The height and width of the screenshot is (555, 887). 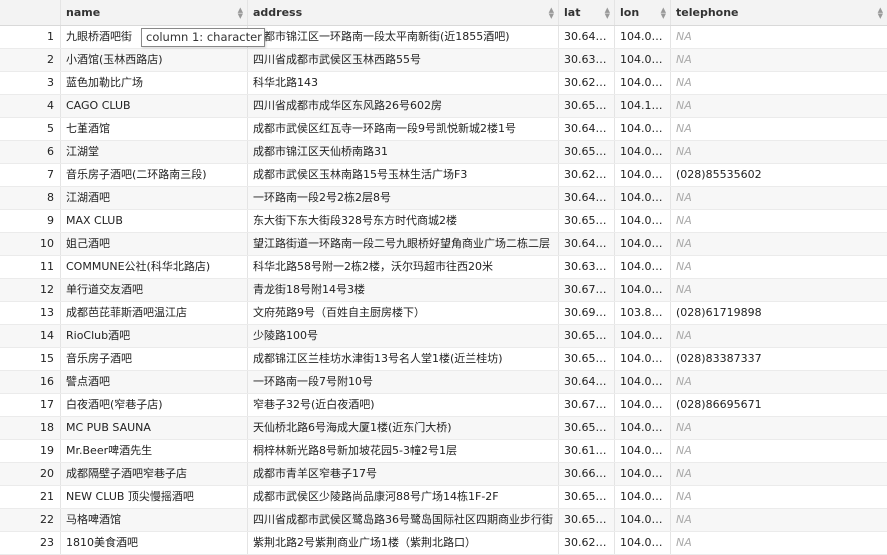 What do you see at coordinates (30, 428) in the screenshot?
I see `row-number: 18` at bounding box center [30, 428].